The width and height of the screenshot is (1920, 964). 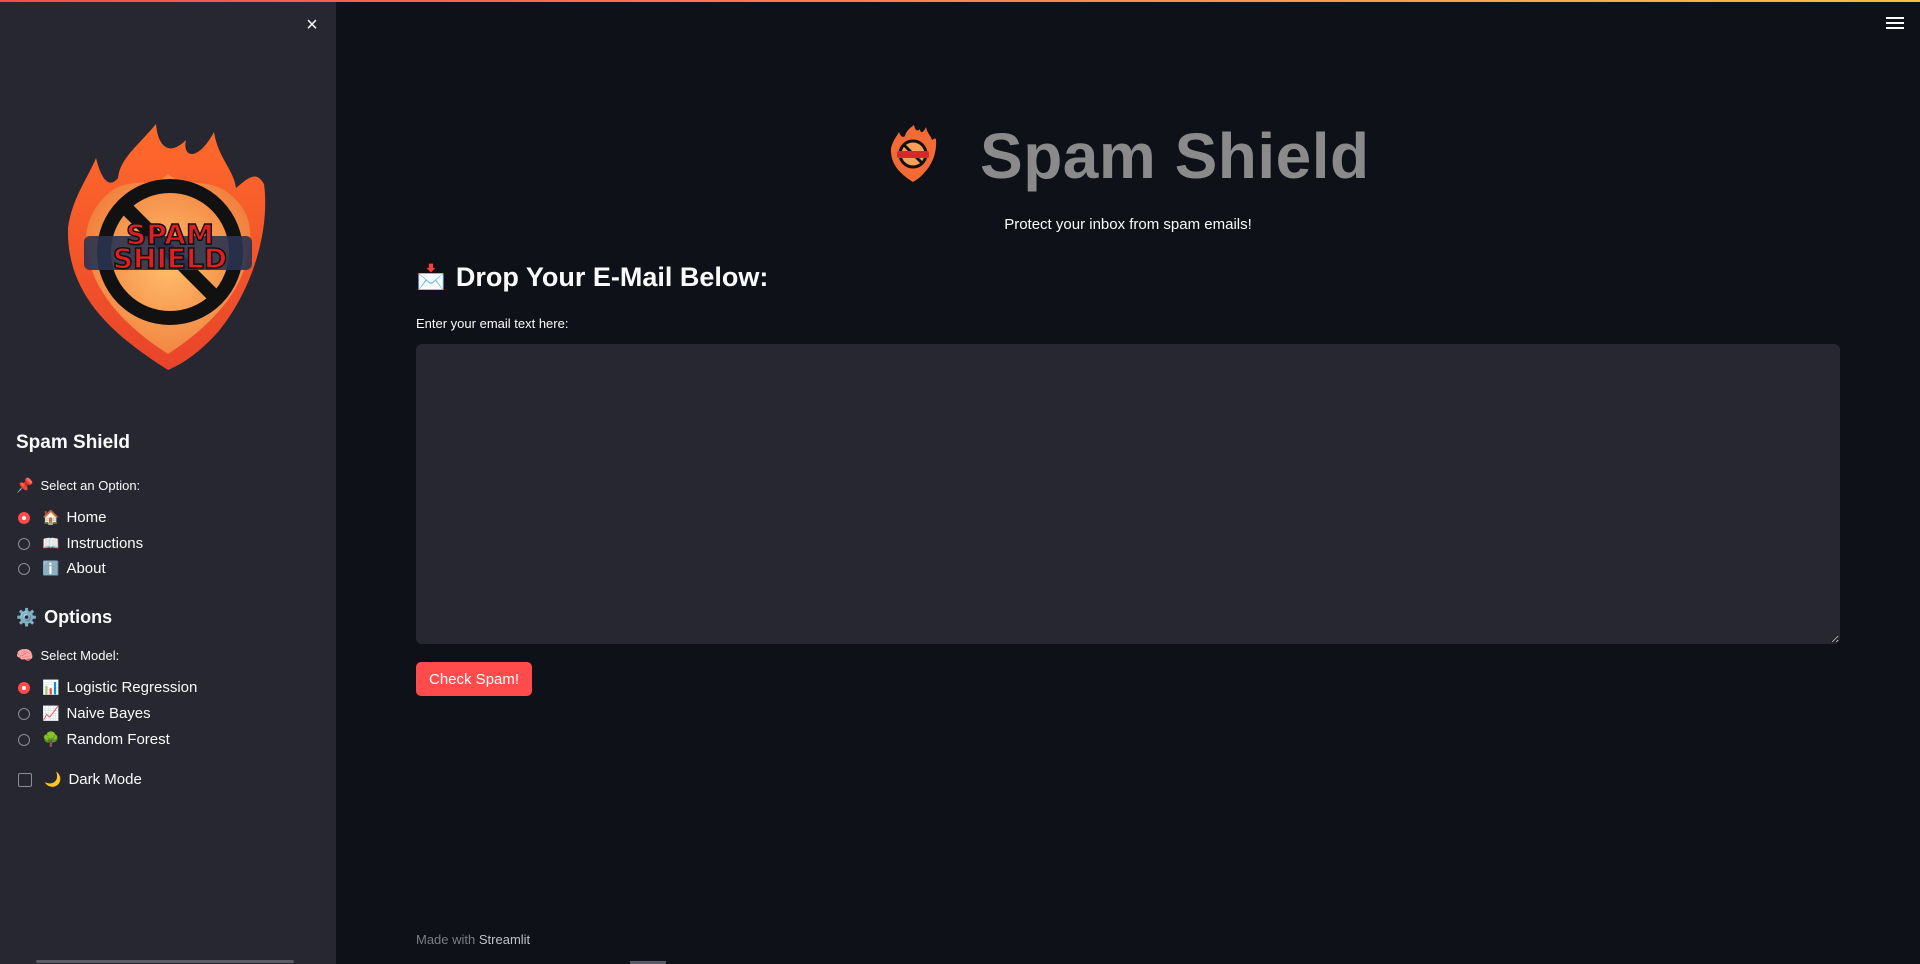 I want to click on model-radio-naive-bayes: 📈 Naive Bayes, so click(x=84, y=713).